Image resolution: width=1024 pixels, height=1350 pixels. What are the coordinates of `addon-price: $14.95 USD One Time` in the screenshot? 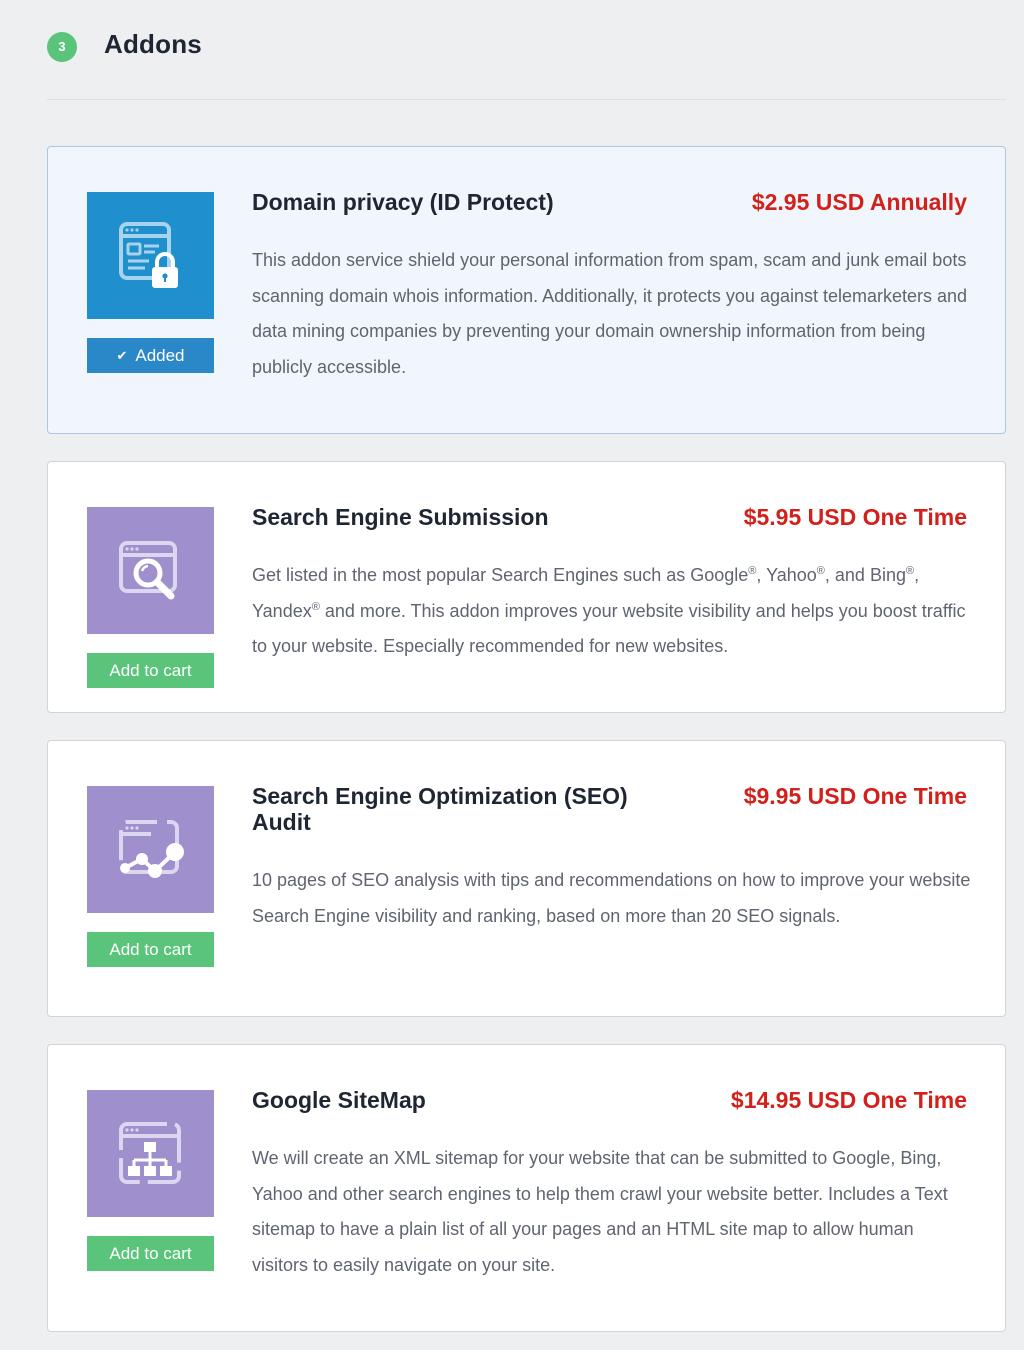 It's located at (848, 1100).